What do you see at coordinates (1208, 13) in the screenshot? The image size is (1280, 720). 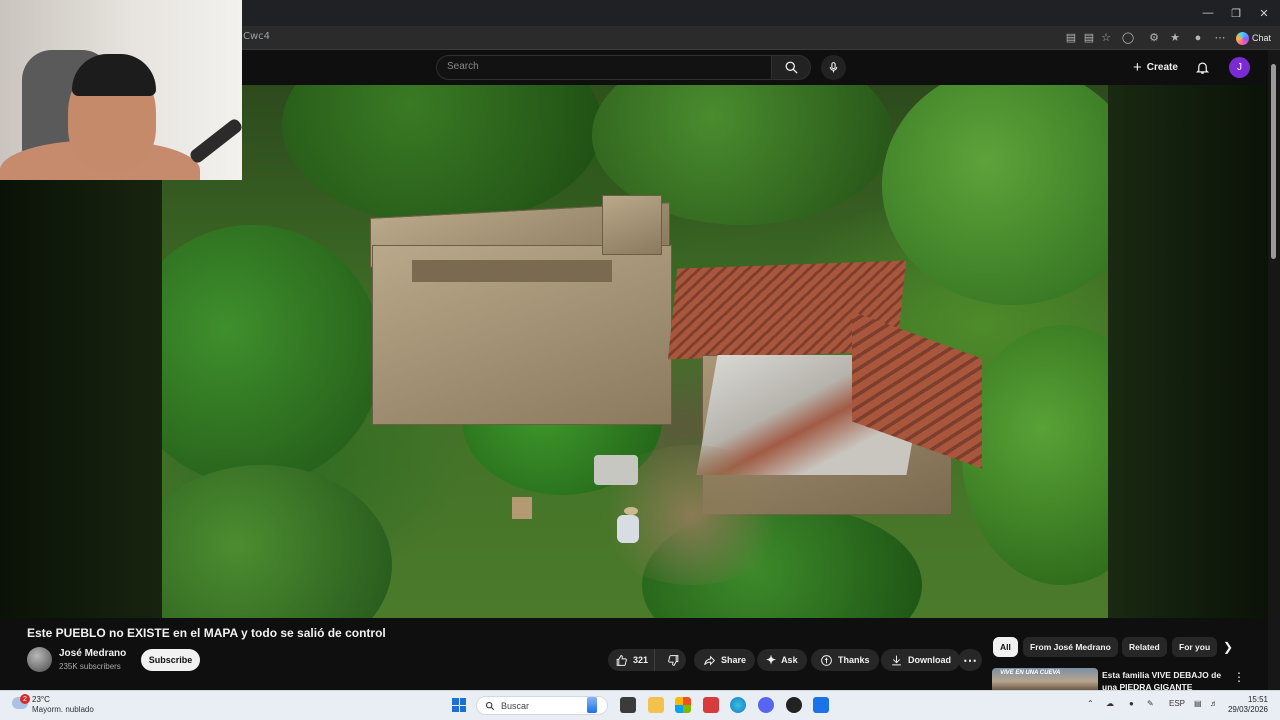 I see `minimize-button: —` at bounding box center [1208, 13].